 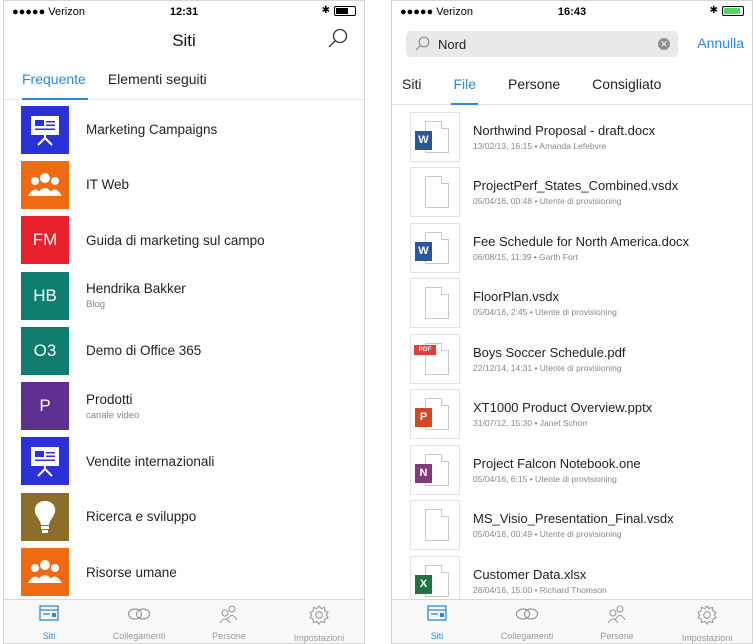 I want to click on powerpoint-icon: P, so click(x=423, y=418).